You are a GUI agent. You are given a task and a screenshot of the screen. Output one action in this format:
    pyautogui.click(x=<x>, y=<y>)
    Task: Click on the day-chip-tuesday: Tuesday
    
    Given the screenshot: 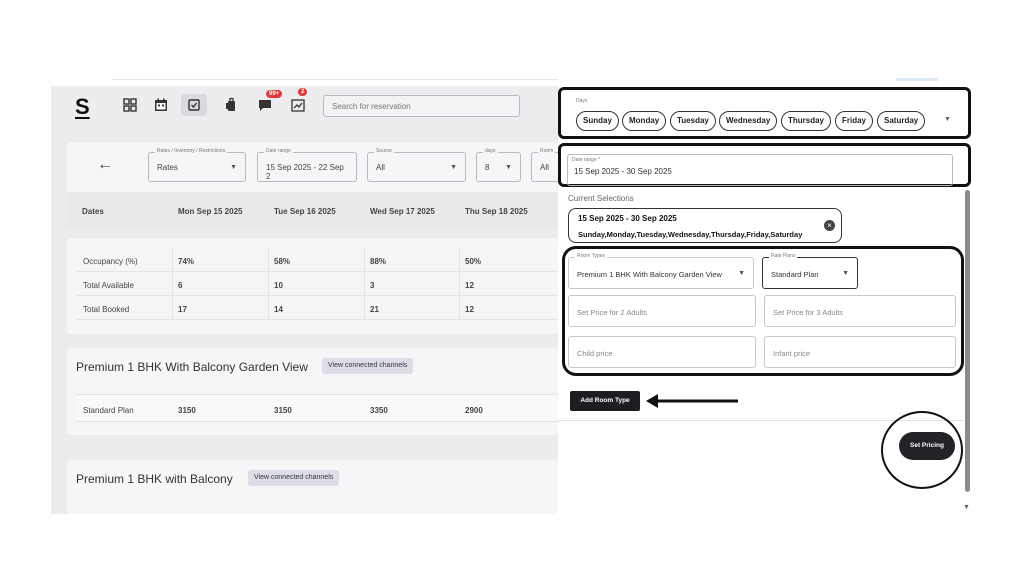 What is the action you would take?
    pyautogui.click(x=693, y=121)
    